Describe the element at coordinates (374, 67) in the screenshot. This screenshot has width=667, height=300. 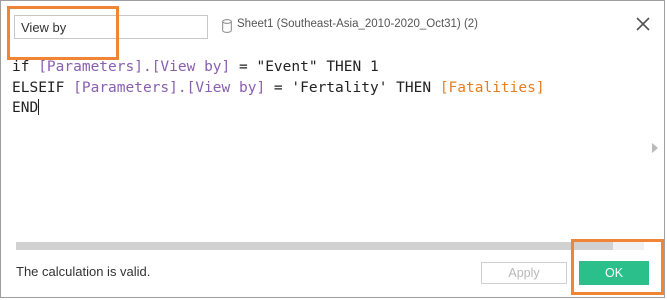
I see `number-literal: 1` at that location.